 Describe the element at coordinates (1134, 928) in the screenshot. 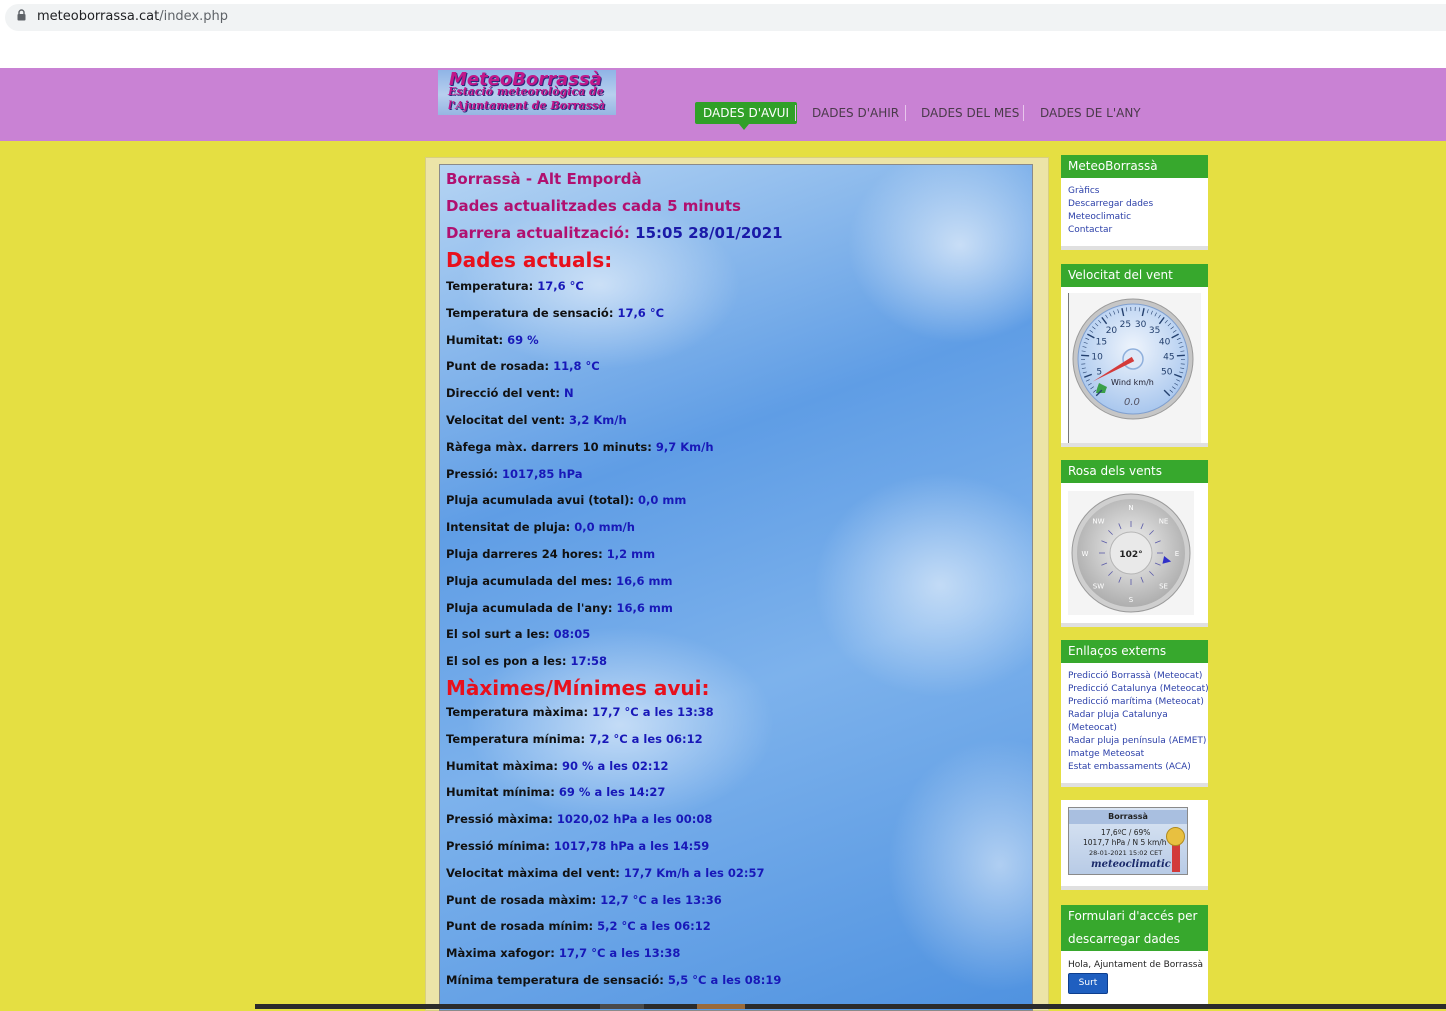

I see `sidebar-access-title: Formulari d'accés per descarregar dades` at that location.